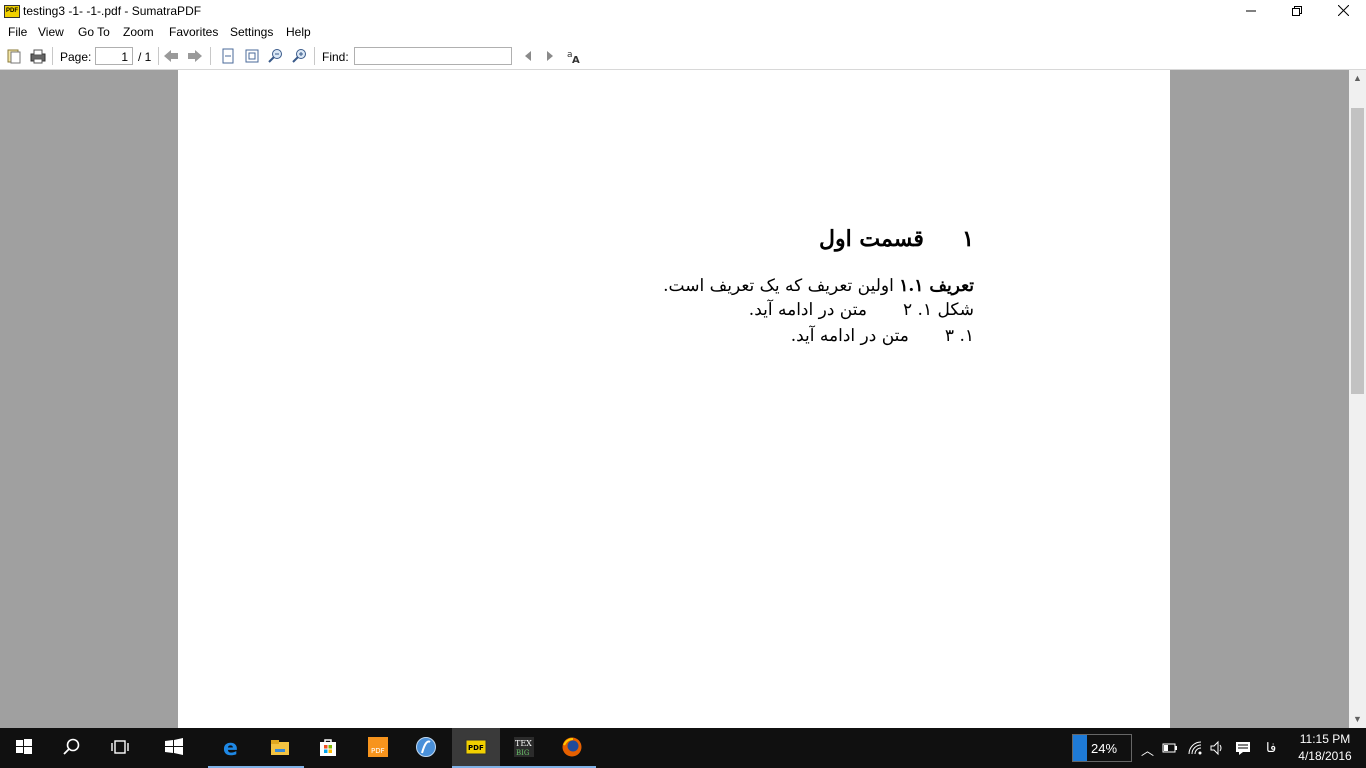  What do you see at coordinates (528, 56) in the screenshot?
I see `find-previous-icon` at bounding box center [528, 56].